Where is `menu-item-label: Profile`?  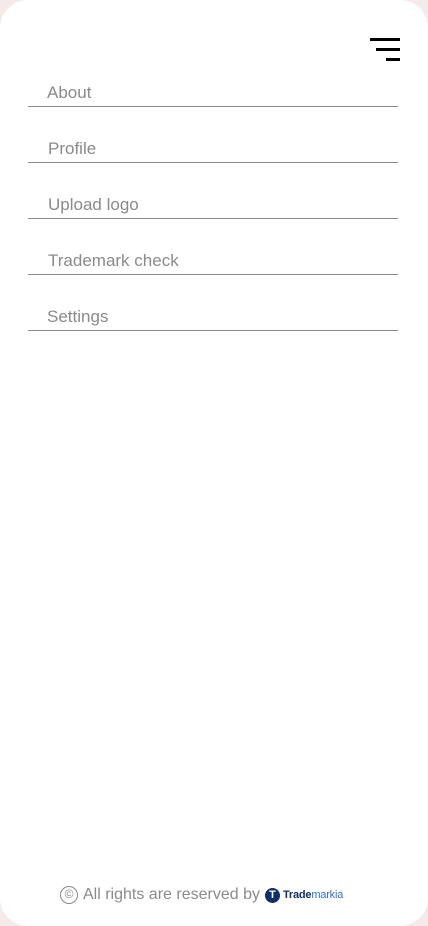
menu-item-label: Profile is located at coordinates (72, 148).